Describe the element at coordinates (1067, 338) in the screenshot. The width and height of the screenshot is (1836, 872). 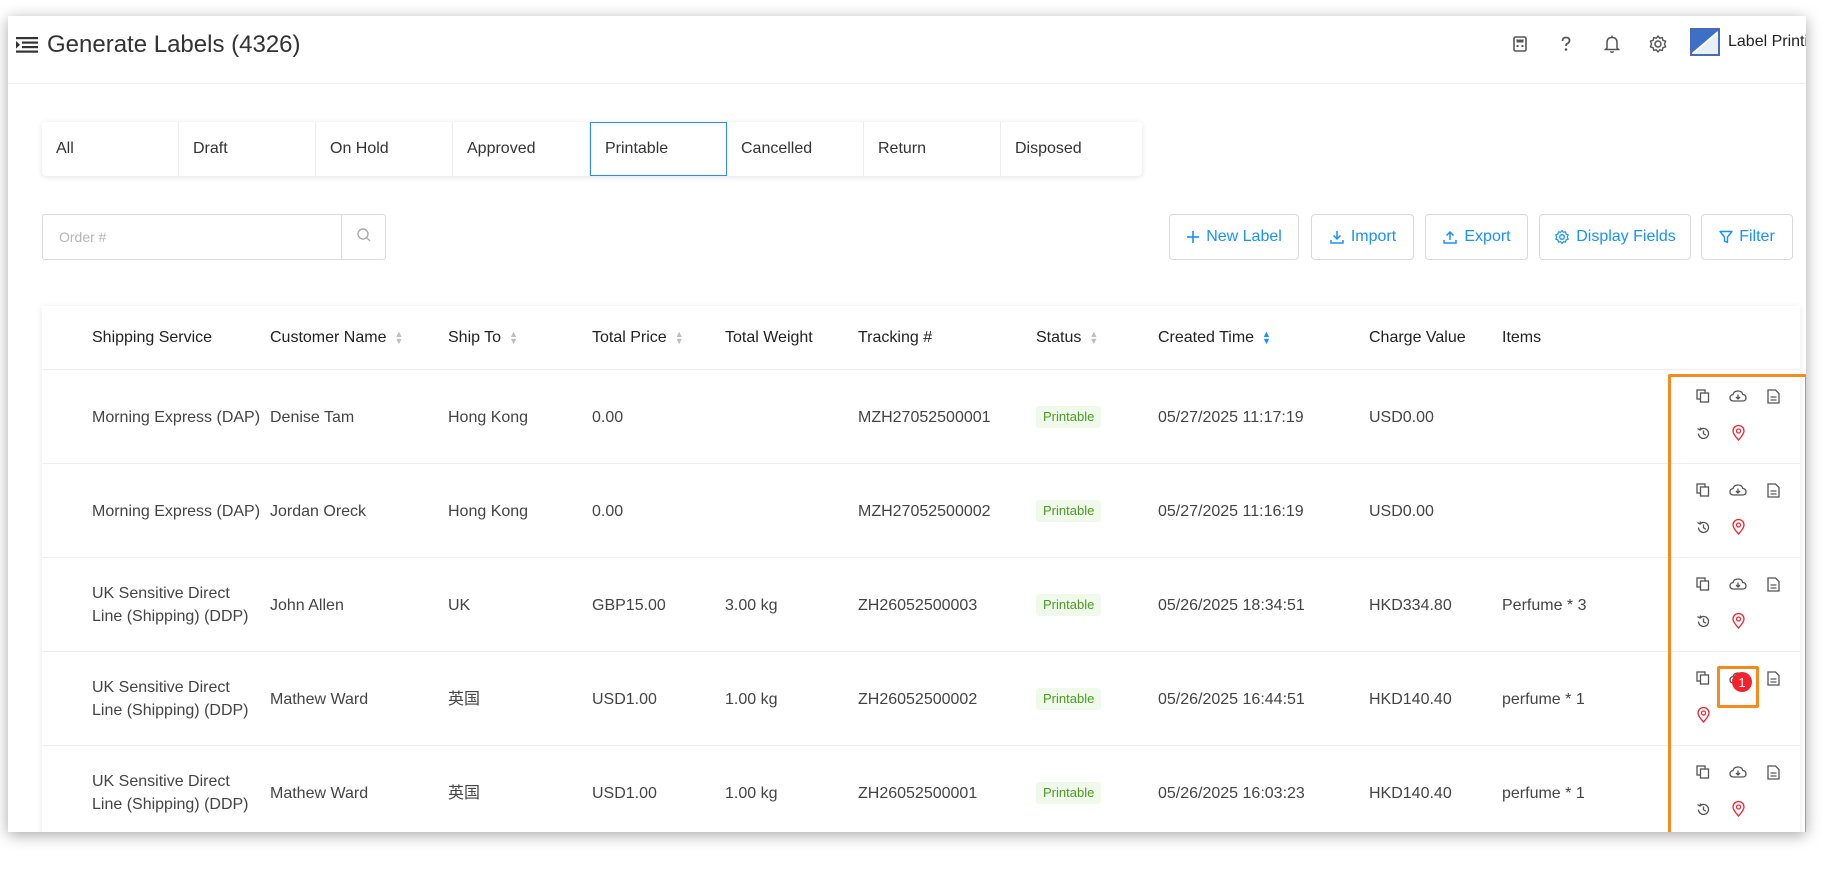
I see `column-status: Status ▲ ▼` at that location.